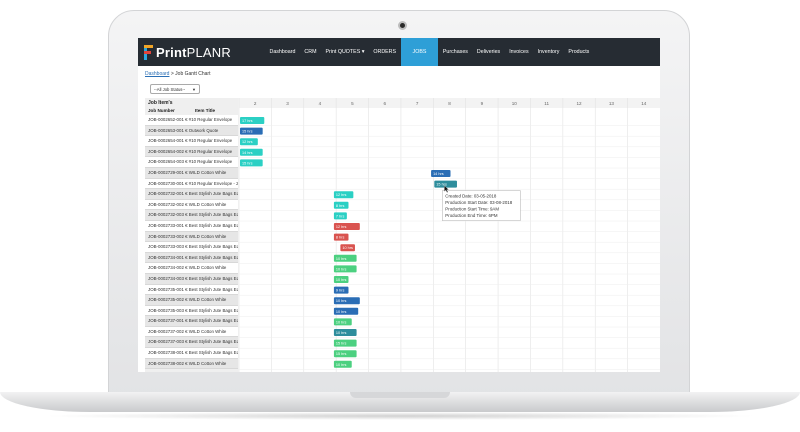 The height and width of the screenshot is (432, 800). What do you see at coordinates (340, 291) in the screenshot?
I see `gantt-bar-label: 9 hrs` at bounding box center [340, 291].